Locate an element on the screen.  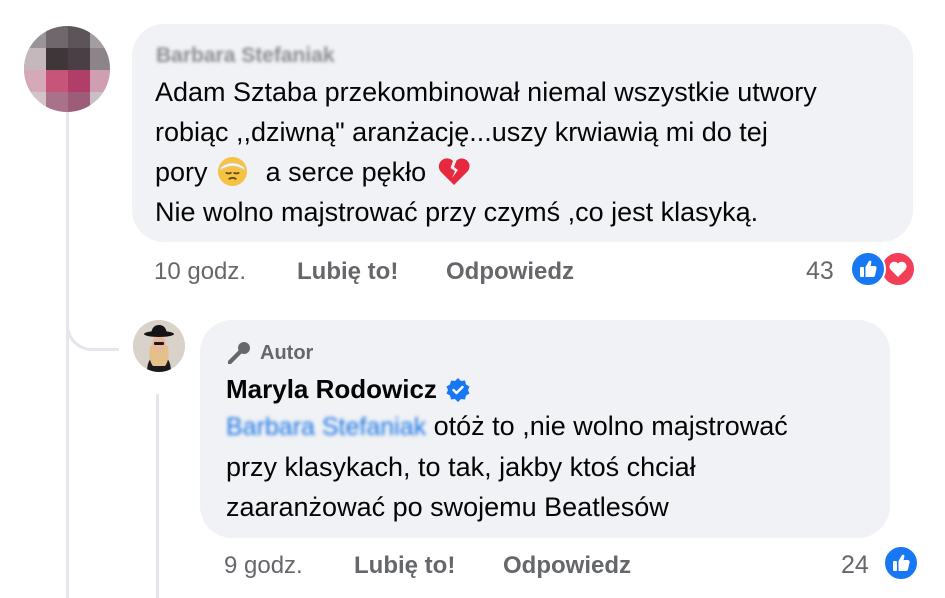
reply-text-line: zaaranżować po swojemu Beatlesów is located at coordinates (447, 507).